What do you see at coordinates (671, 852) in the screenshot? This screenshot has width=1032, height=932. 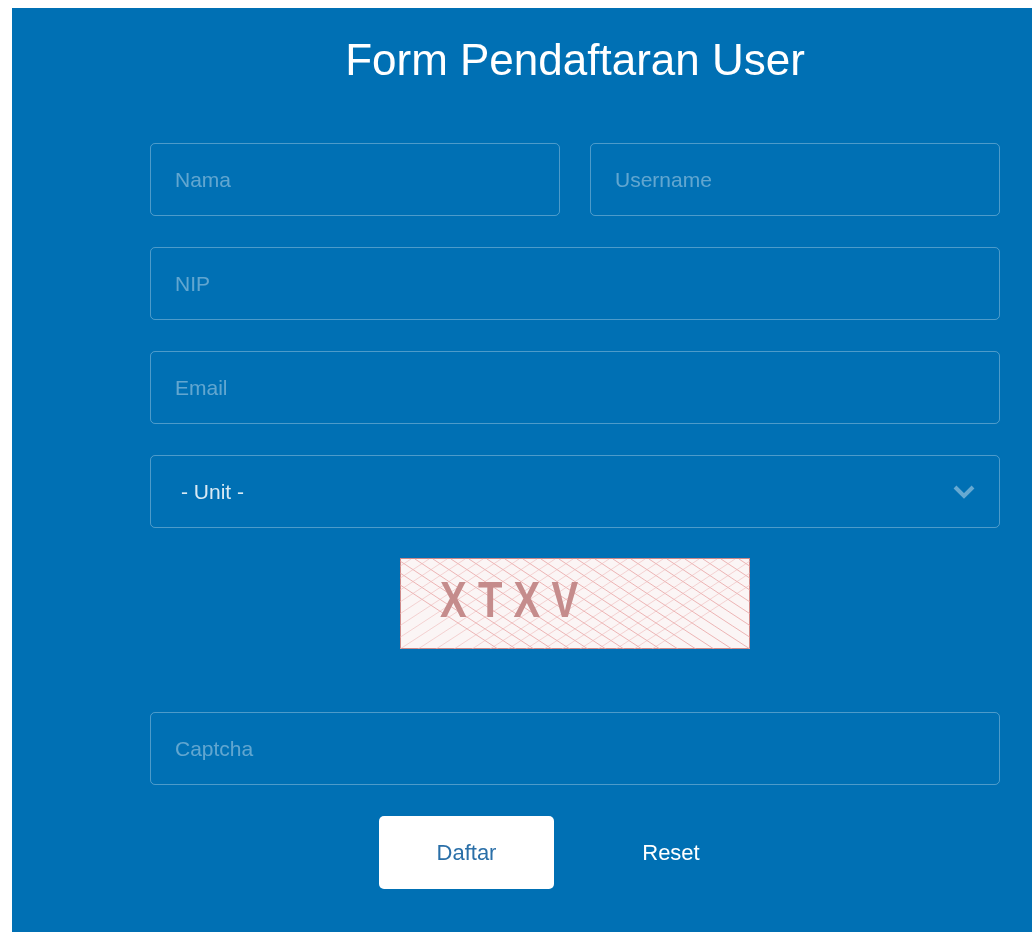 I see `reset-button: Reset` at bounding box center [671, 852].